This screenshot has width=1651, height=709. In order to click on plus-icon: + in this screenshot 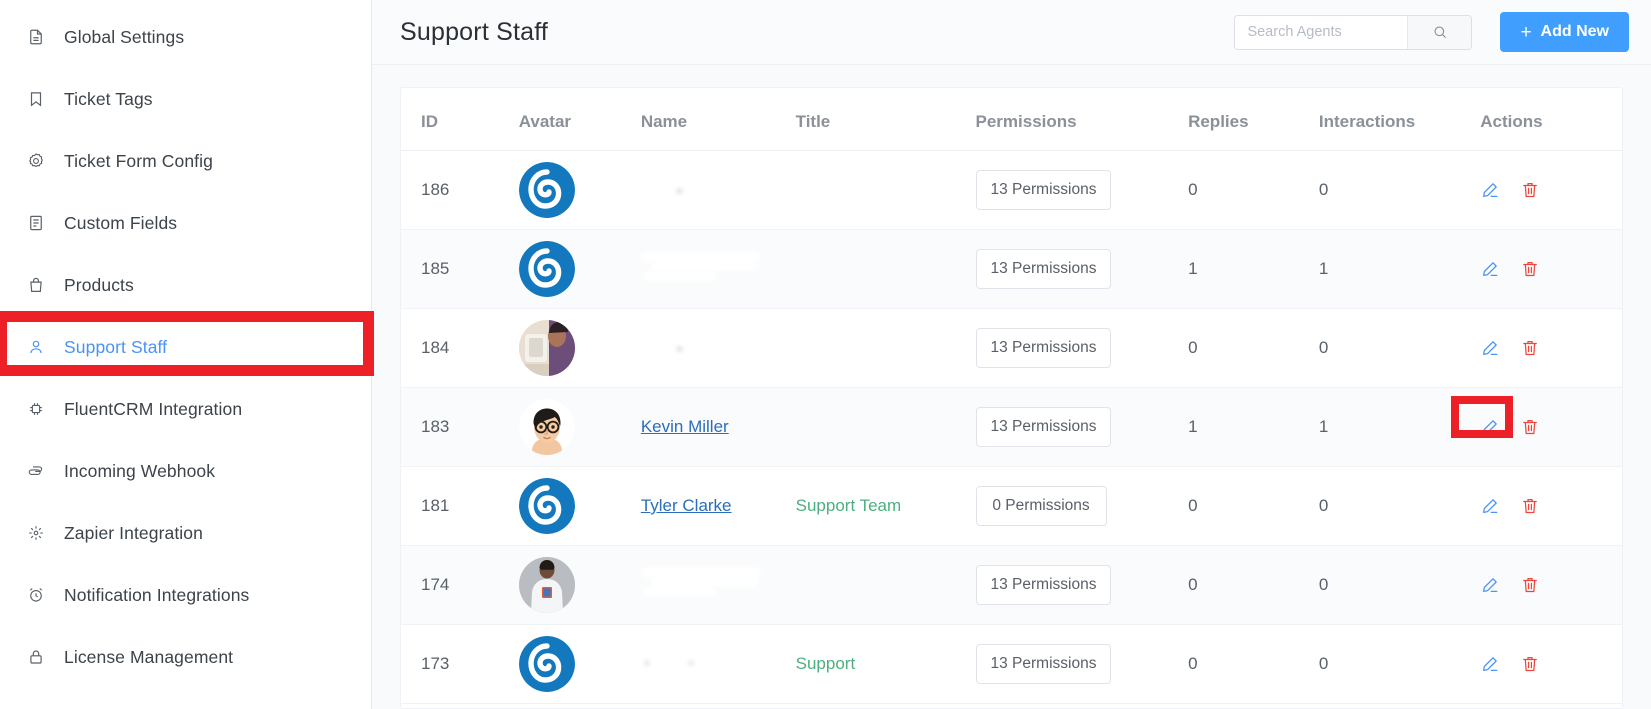, I will do `click(1526, 32)`.